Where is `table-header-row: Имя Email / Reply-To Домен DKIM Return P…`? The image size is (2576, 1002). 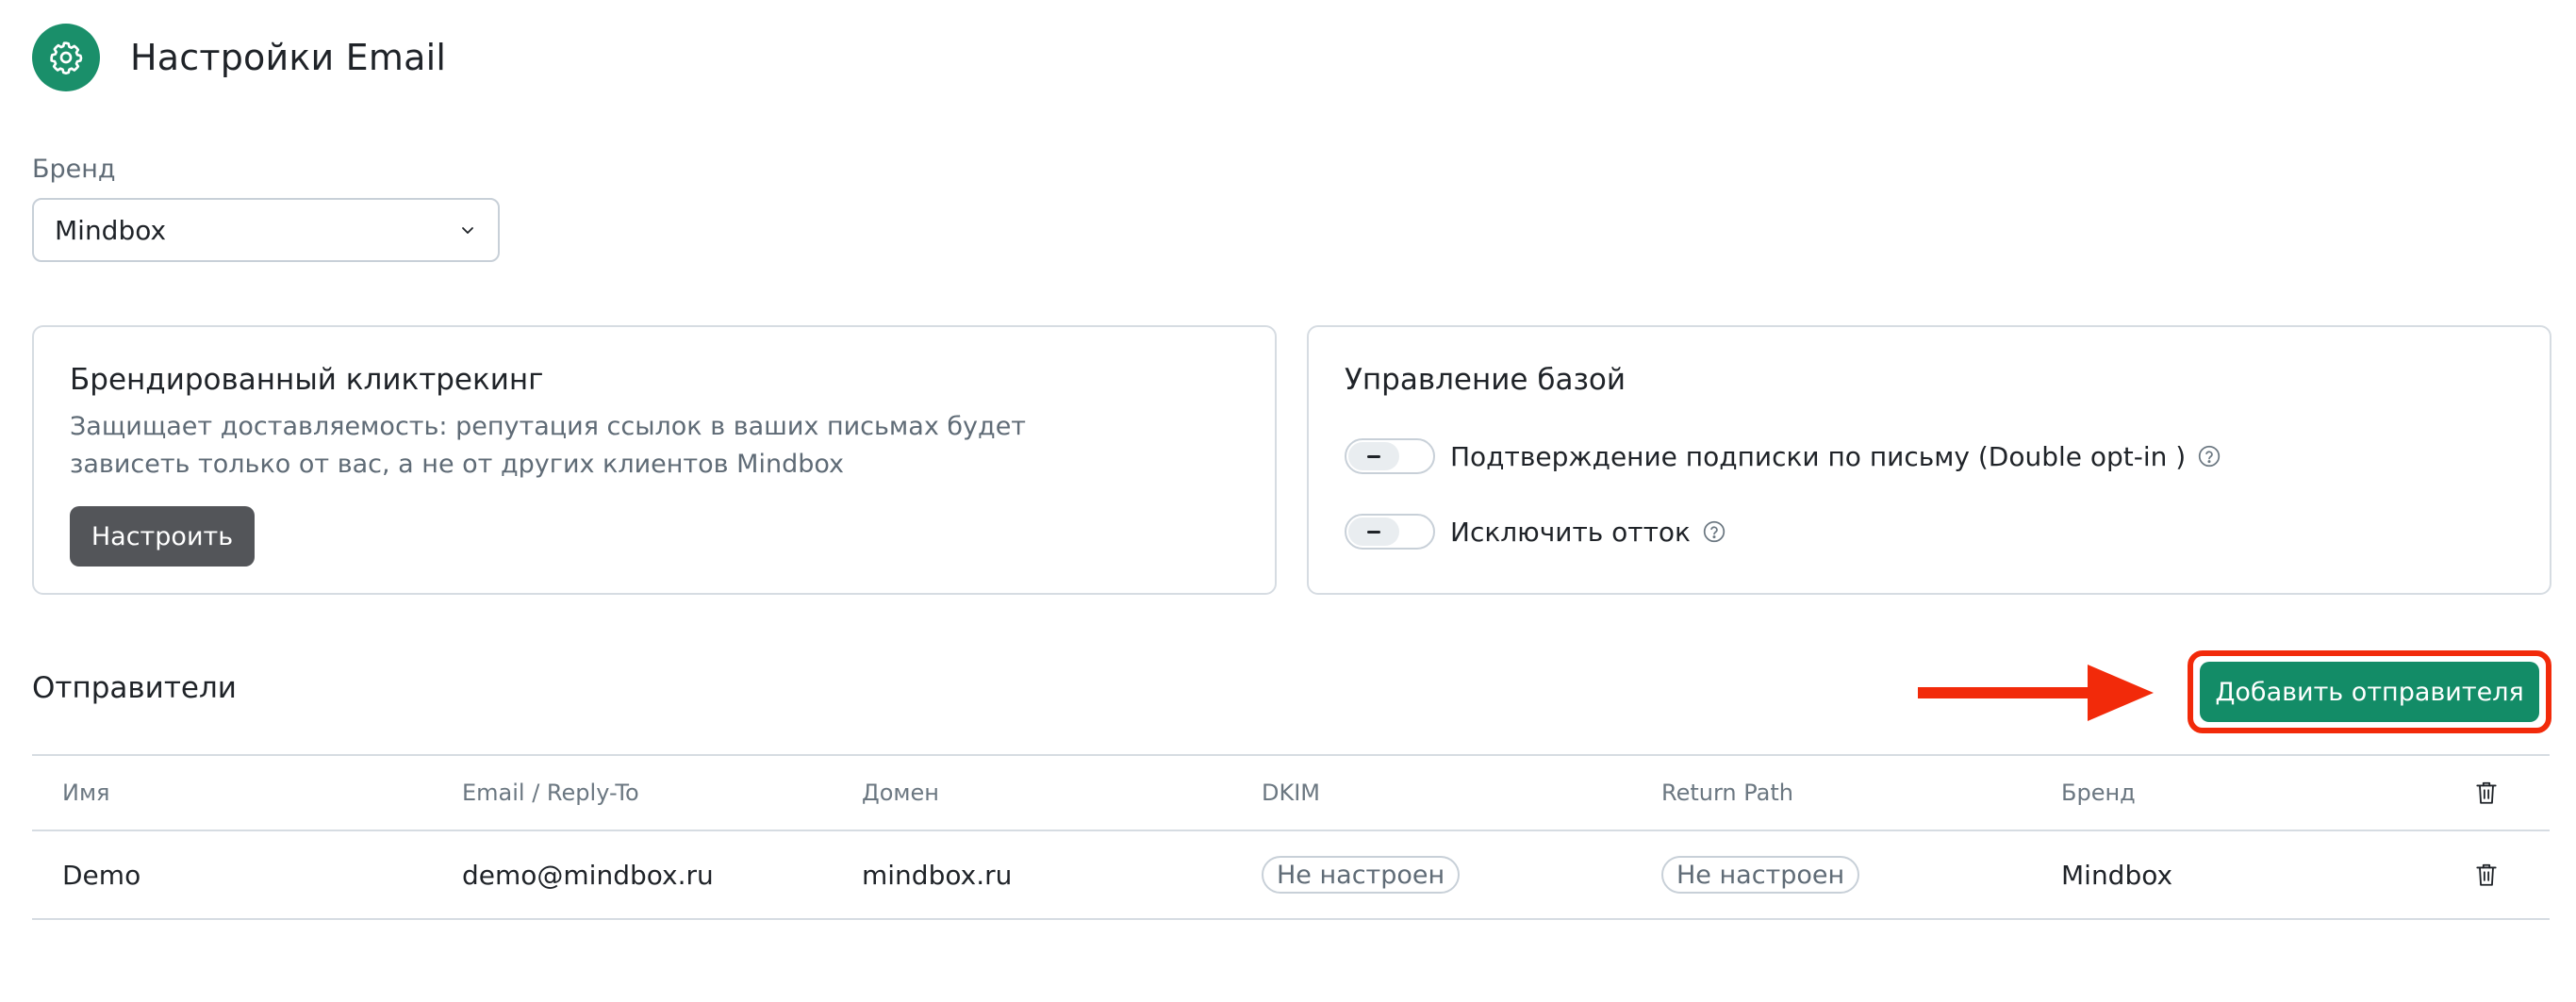
table-header-row: Имя Email / Reply-To Домен DKIM Return P… is located at coordinates (1291, 792).